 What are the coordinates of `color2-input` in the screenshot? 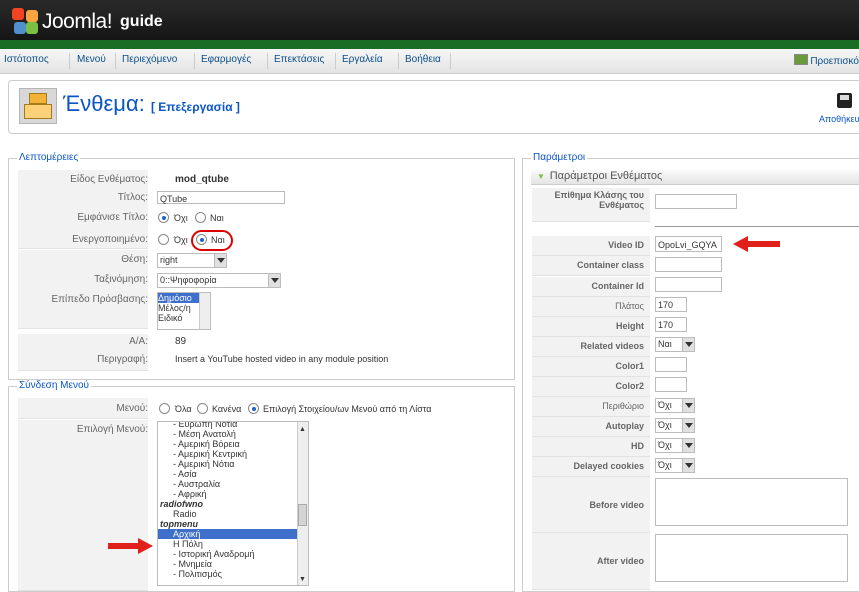 It's located at (671, 384).